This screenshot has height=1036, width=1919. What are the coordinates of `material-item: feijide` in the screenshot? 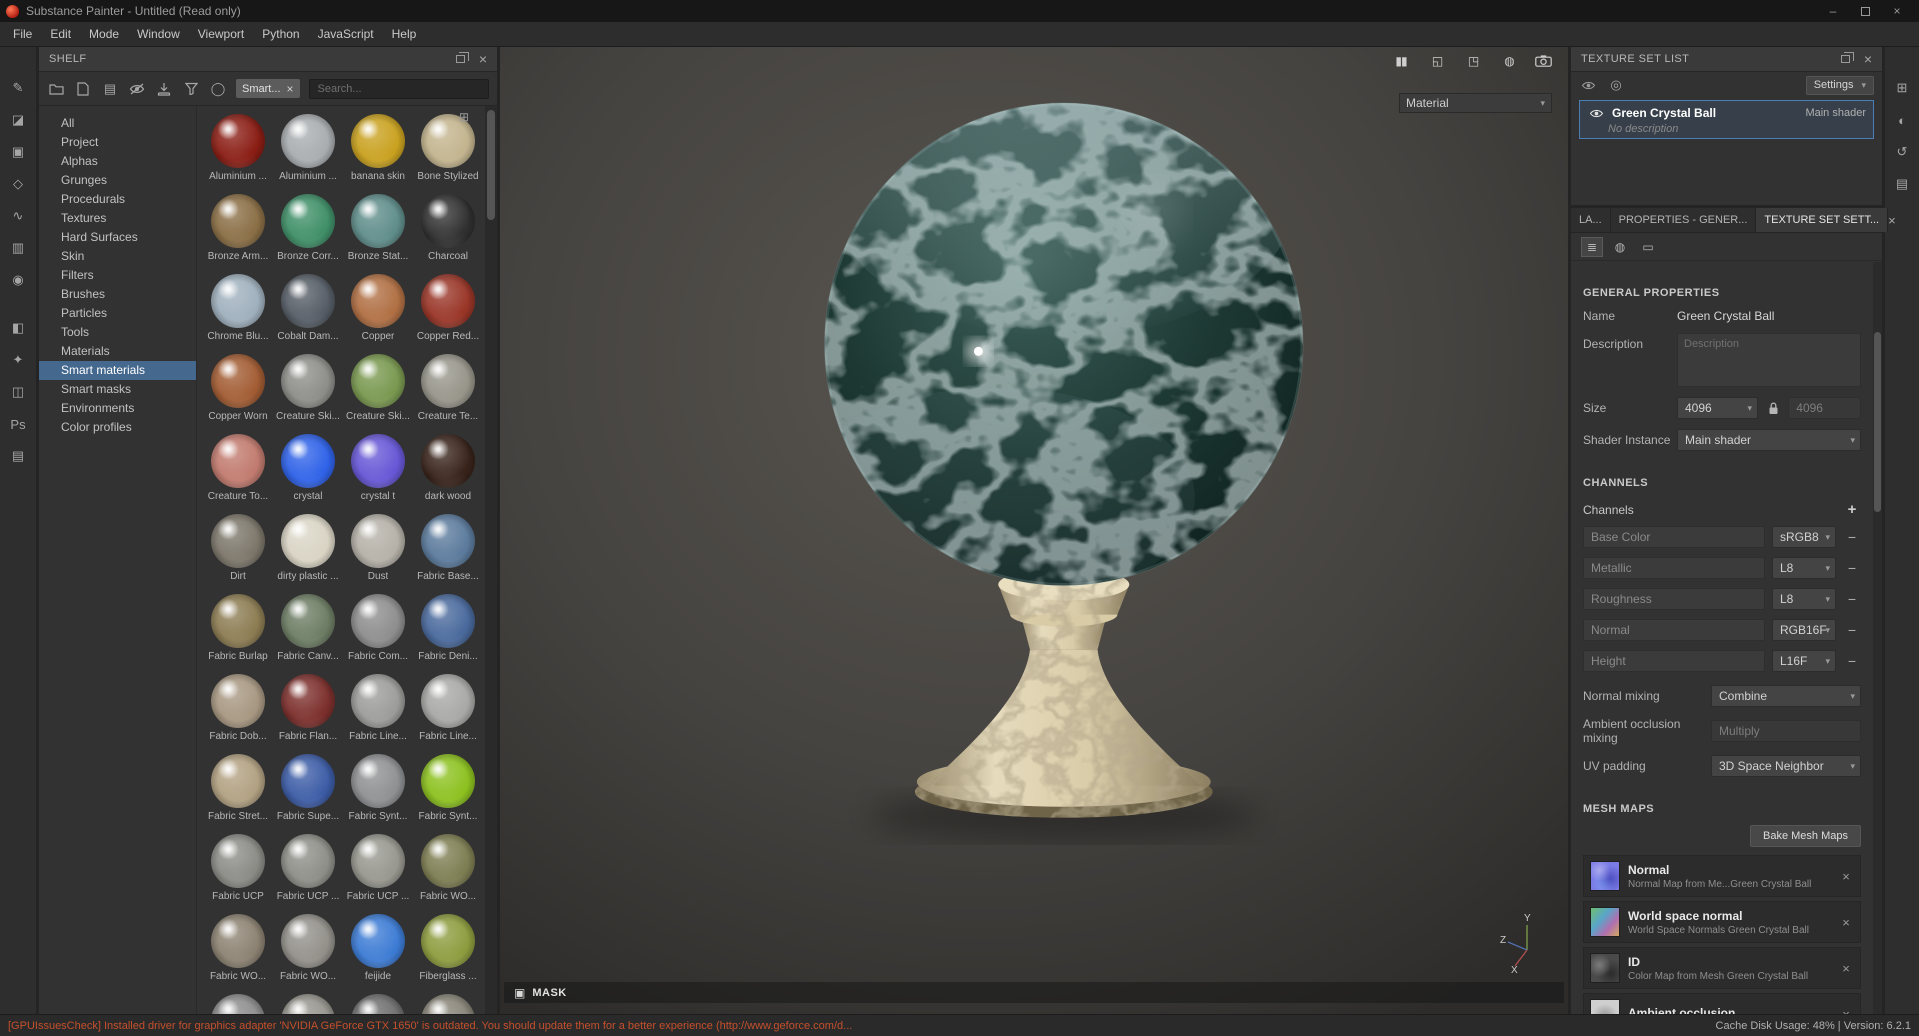 It's located at (378, 948).